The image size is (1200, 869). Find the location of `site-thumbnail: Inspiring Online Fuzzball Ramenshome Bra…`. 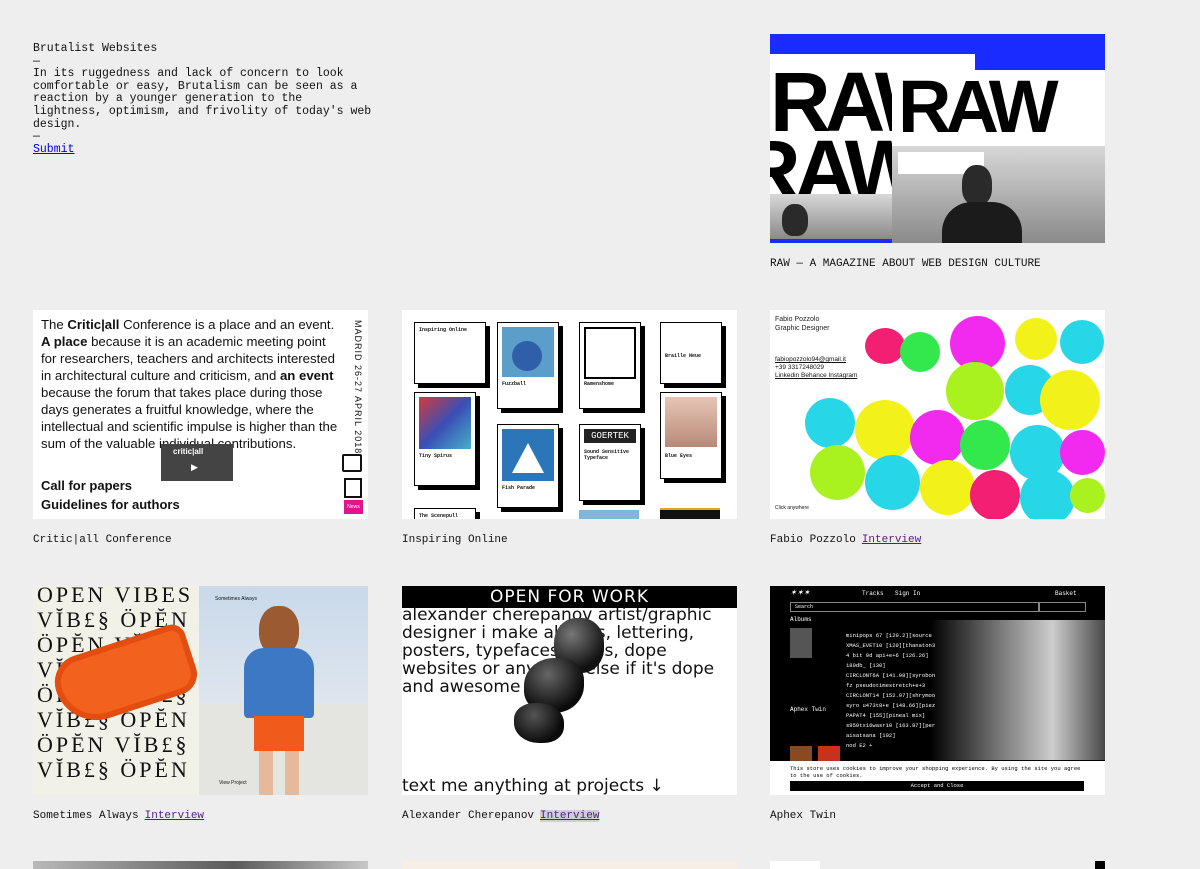

site-thumbnail: Inspiring Online Fuzzball Ramenshome Bra… is located at coordinates (569, 414).